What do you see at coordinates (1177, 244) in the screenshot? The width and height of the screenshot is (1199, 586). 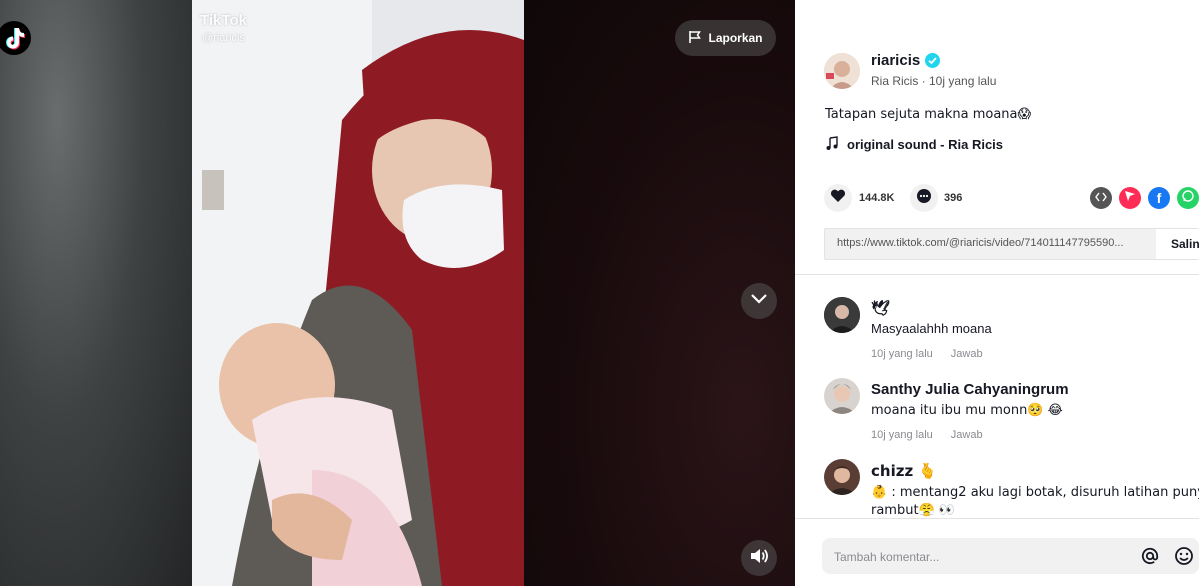 I see `copy-link-button: Salin` at bounding box center [1177, 244].